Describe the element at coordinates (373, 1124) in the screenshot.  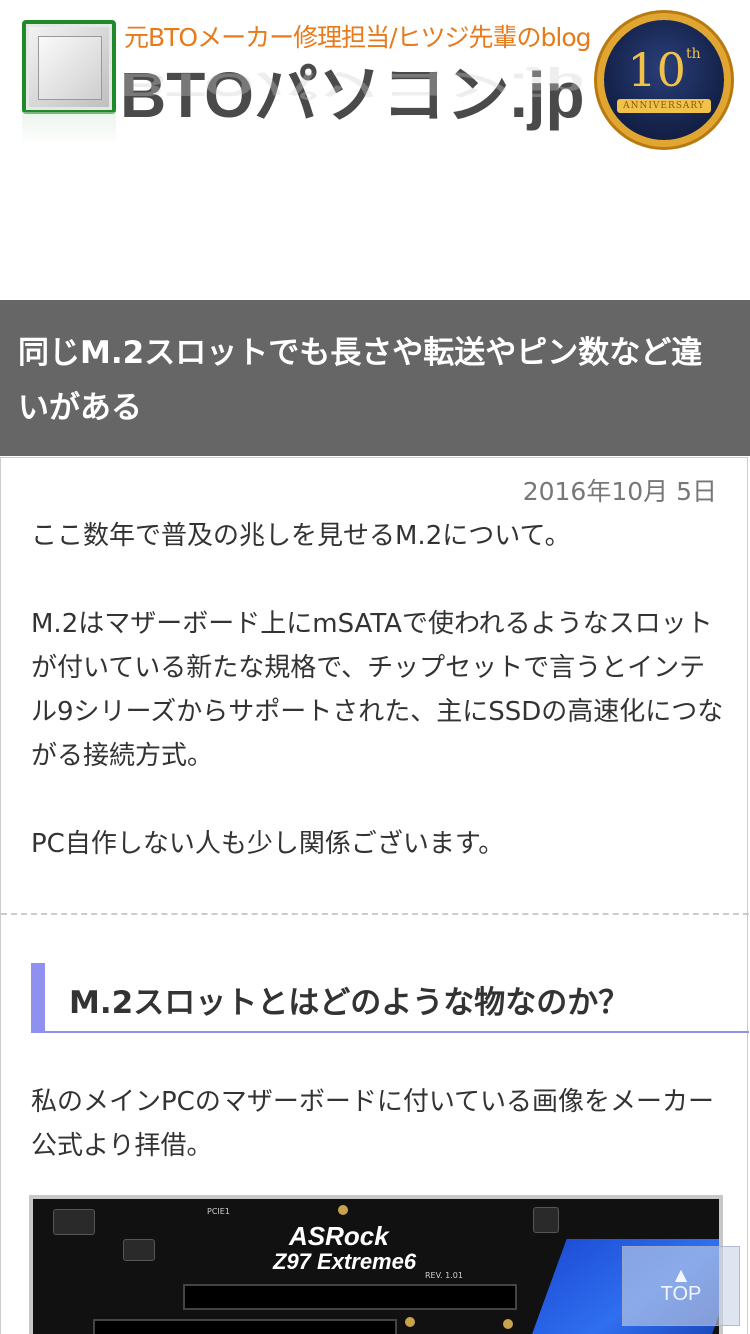
I see `section-paragraph-text: 私のメインPCのマザーボードに付いている画像をメーカー公式より拝借。` at that location.